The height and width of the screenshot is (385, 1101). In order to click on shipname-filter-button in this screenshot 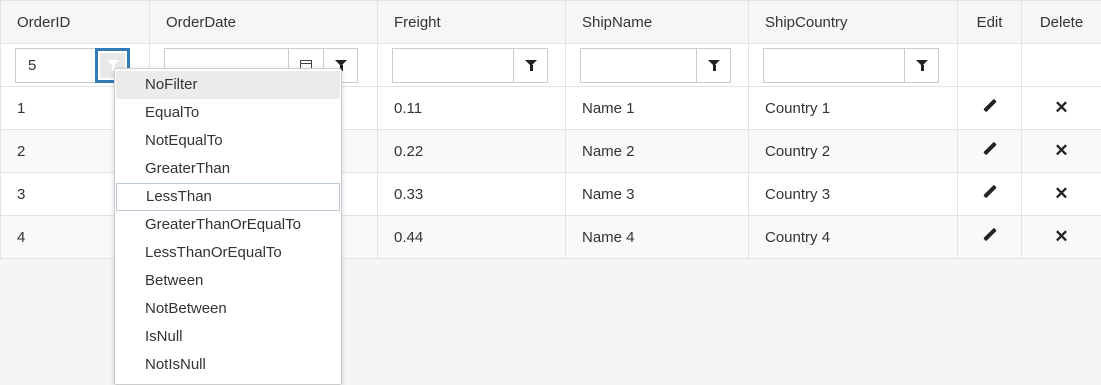, I will do `click(713, 65)`.